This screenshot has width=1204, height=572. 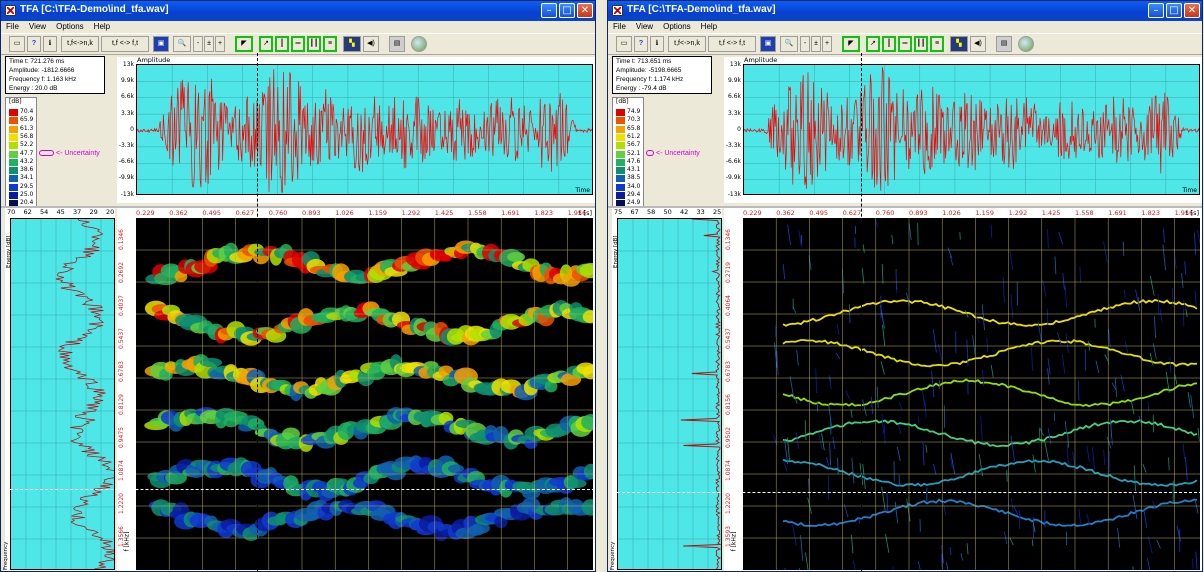 What do you see at coordinates (37, 61) in the screenshot?
I see `info-time: Time t: 721.276 ms` at bounding box center [37, 61].